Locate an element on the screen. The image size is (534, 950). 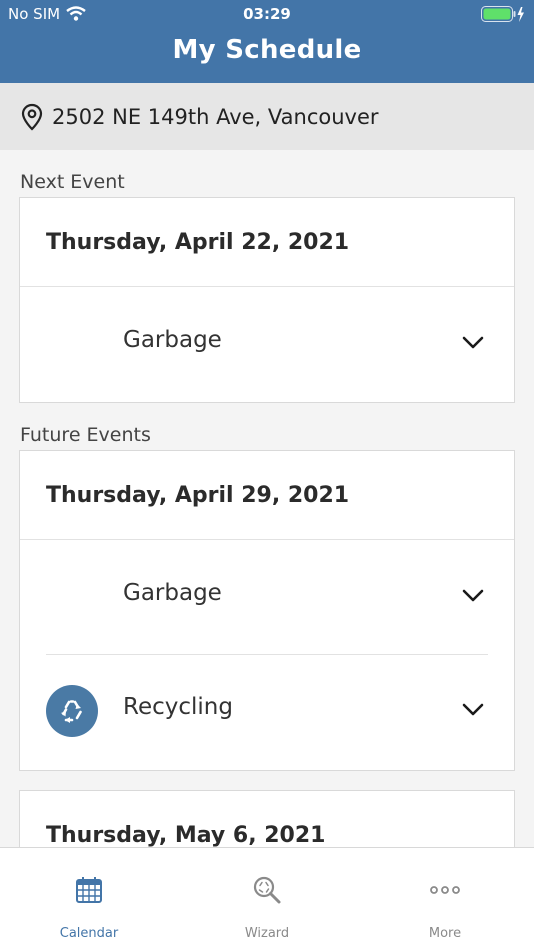
more-dots-icon is located at coordinates (445, 890).